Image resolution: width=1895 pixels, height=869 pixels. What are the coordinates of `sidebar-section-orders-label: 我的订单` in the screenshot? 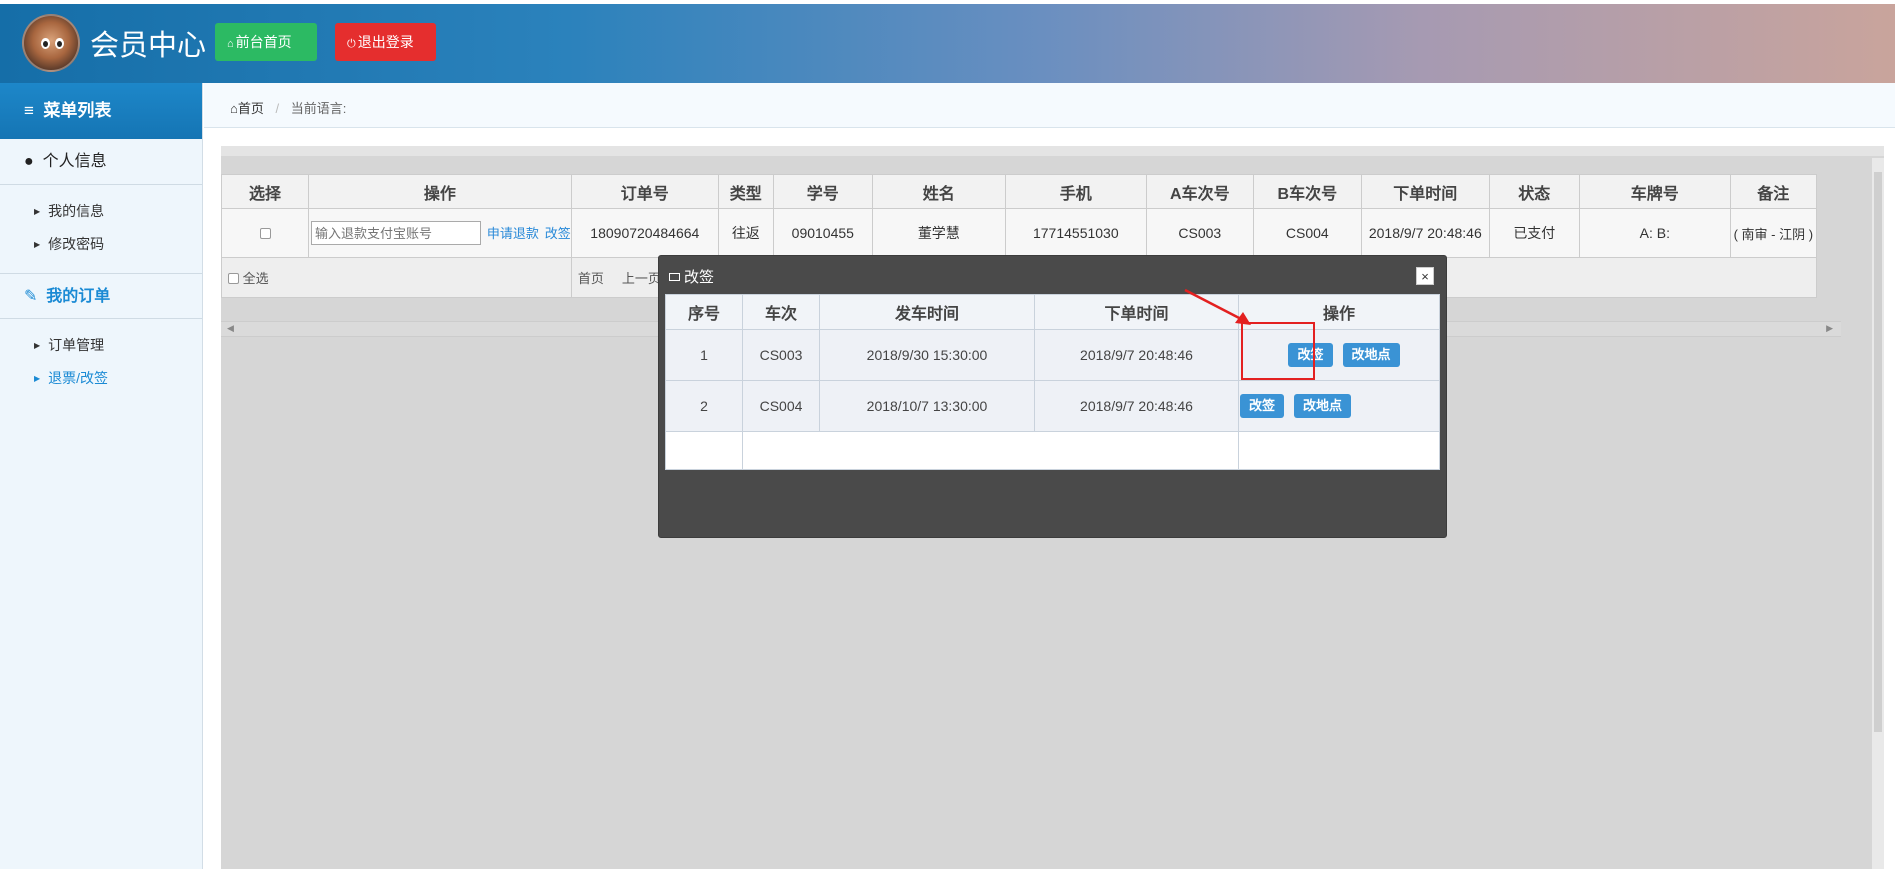 It's located at (78, 296).